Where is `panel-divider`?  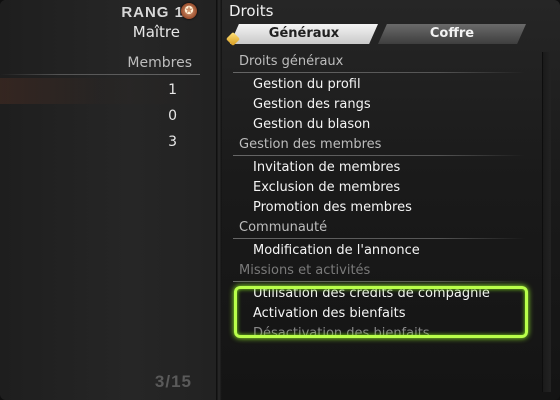
panel-divider is located at coordinates (219, 200).